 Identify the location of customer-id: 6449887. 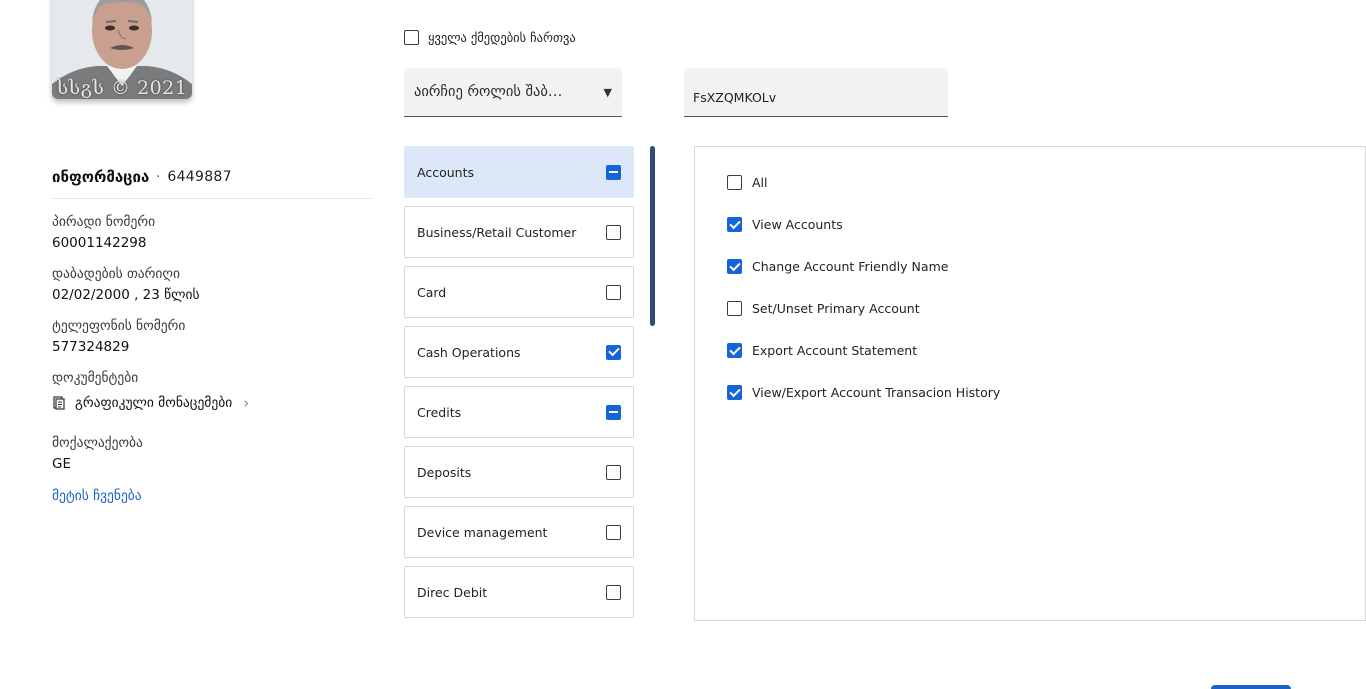
(199, 177).